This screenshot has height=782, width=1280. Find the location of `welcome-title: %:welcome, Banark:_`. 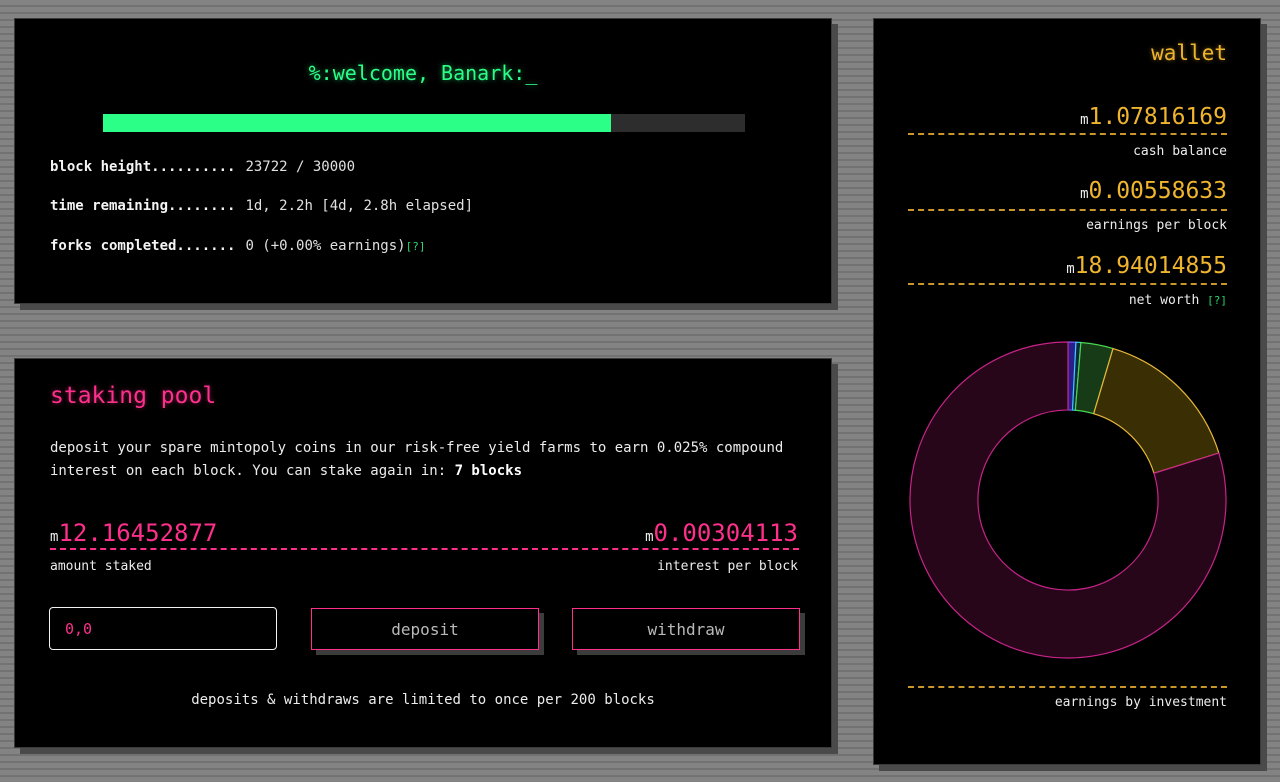

welcome-title: %:welcome, Banark:_ is located at coordinates (423, 73).